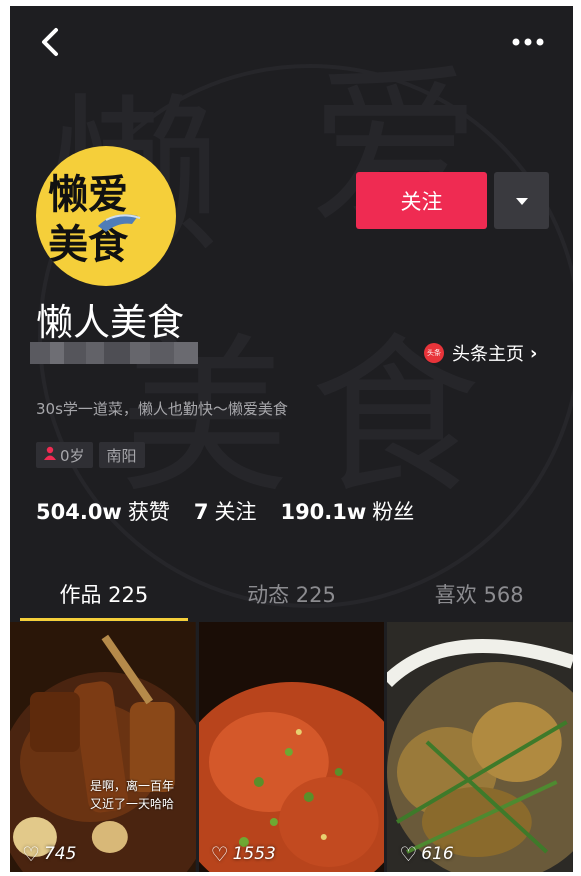 This screenshot has height=876, width=581. Describe the element at coordinates (421, 200) in the screenshot. I see `follow-button: 关注` at that location.